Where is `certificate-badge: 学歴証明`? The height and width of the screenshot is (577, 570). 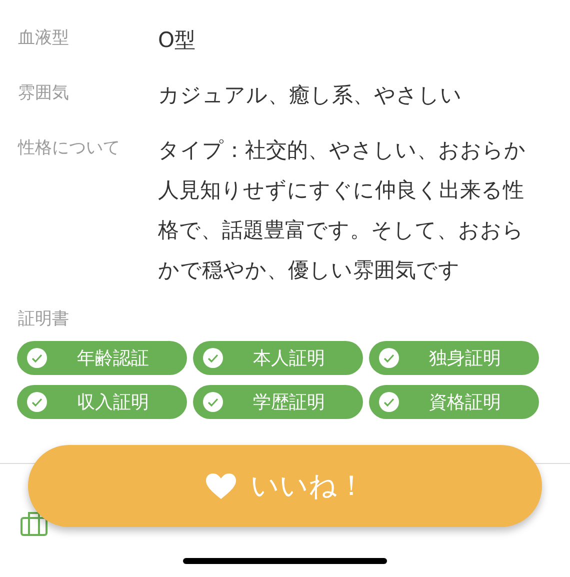
certificate-badge: 学歴証明 is located at coordinates (278, 402).